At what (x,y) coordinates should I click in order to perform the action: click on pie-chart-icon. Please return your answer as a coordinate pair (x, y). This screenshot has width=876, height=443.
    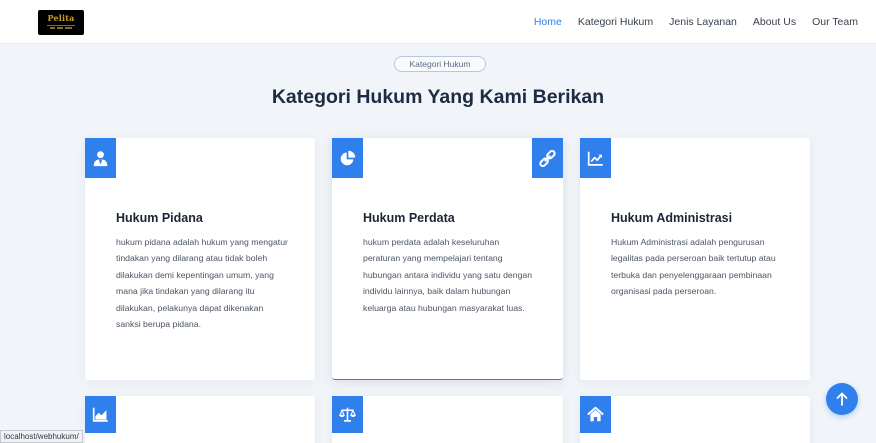
    Looking at the image, I should click on (347, 158).